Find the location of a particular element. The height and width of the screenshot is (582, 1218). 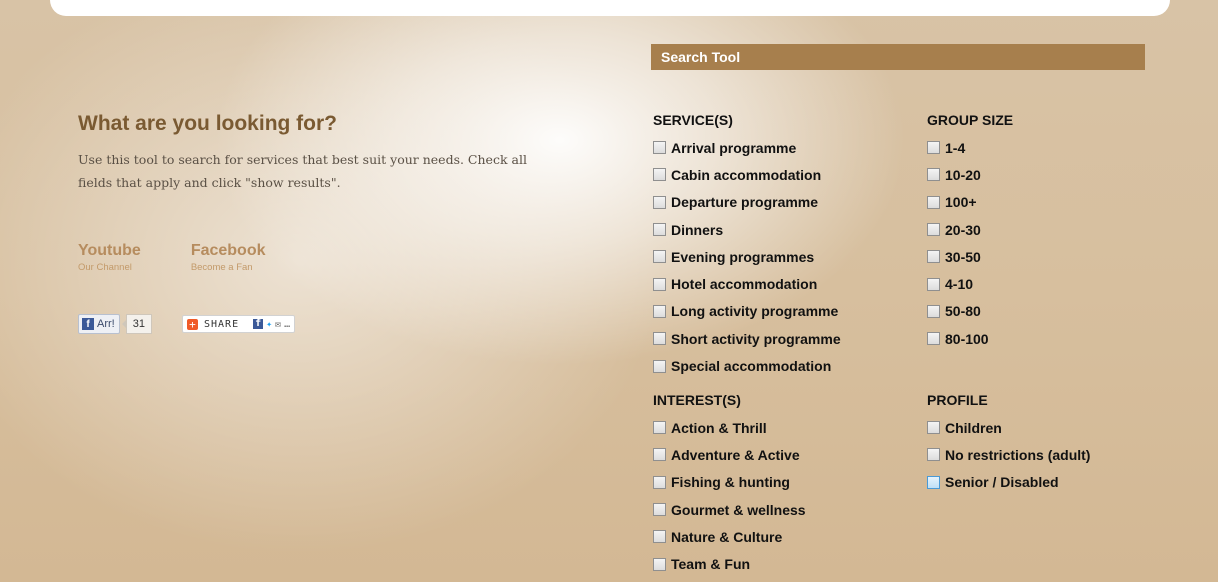

service-option: Dinners is located at coordinates (747, 229).